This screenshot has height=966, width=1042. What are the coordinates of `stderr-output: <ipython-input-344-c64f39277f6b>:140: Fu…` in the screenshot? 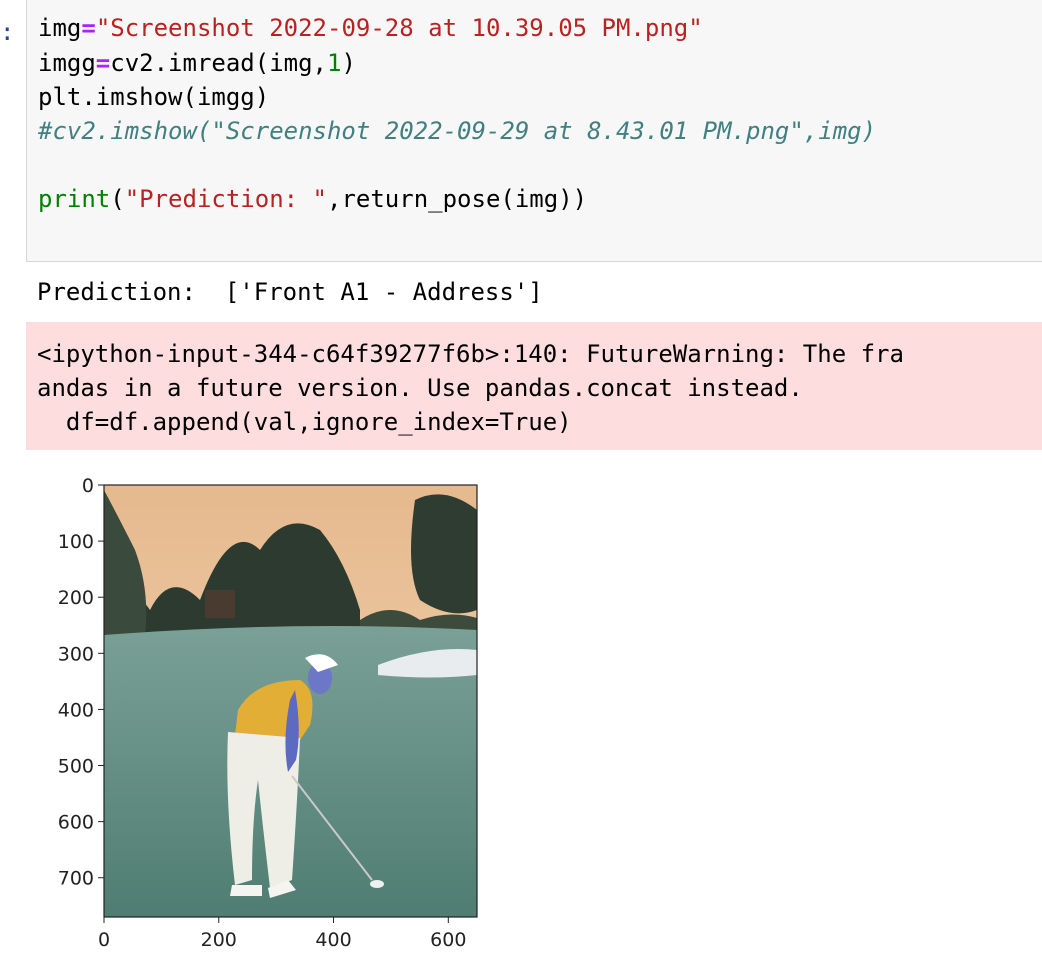 It's located at (534, 386).